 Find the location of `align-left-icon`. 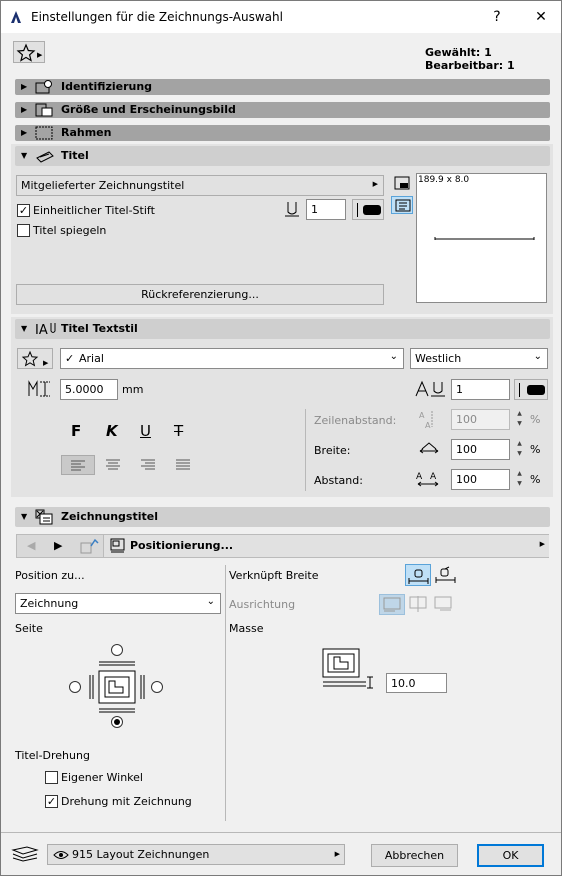

align-left-icon is located at coordinates (78, 465).